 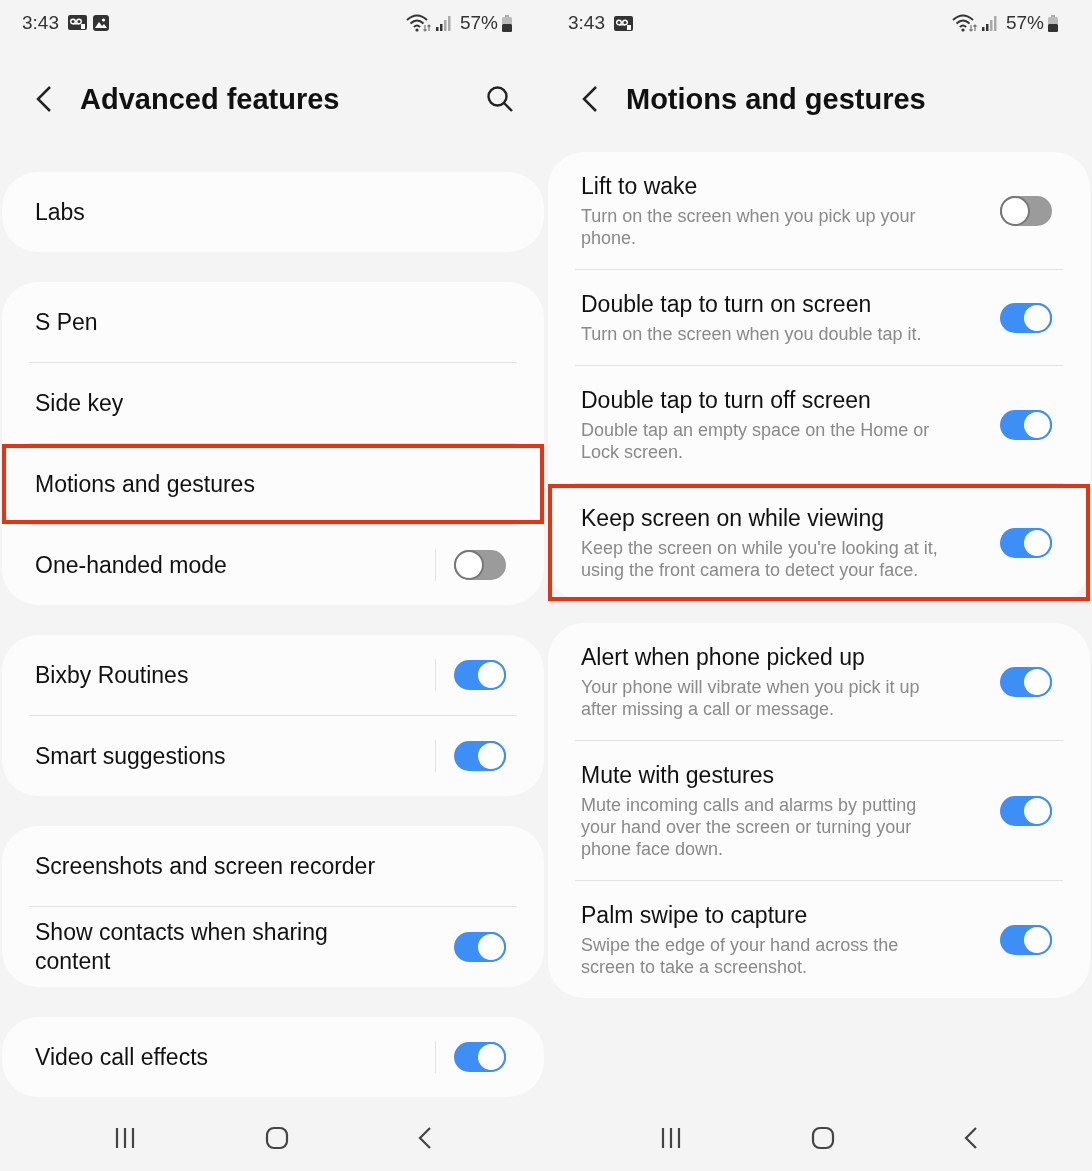 I want to click on settings-item: Bixby Routines, so click(x=273, y=675).